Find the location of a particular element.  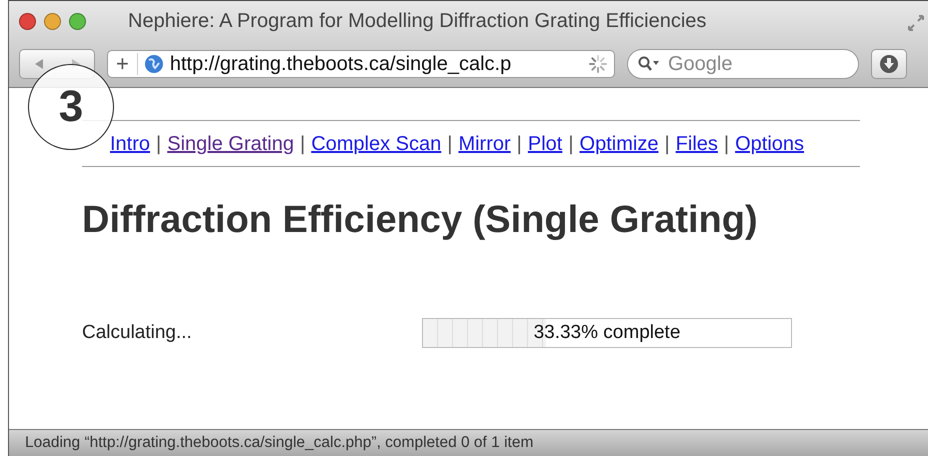

progress-reading: 33.33% complete is located at coordinates (607, 333).